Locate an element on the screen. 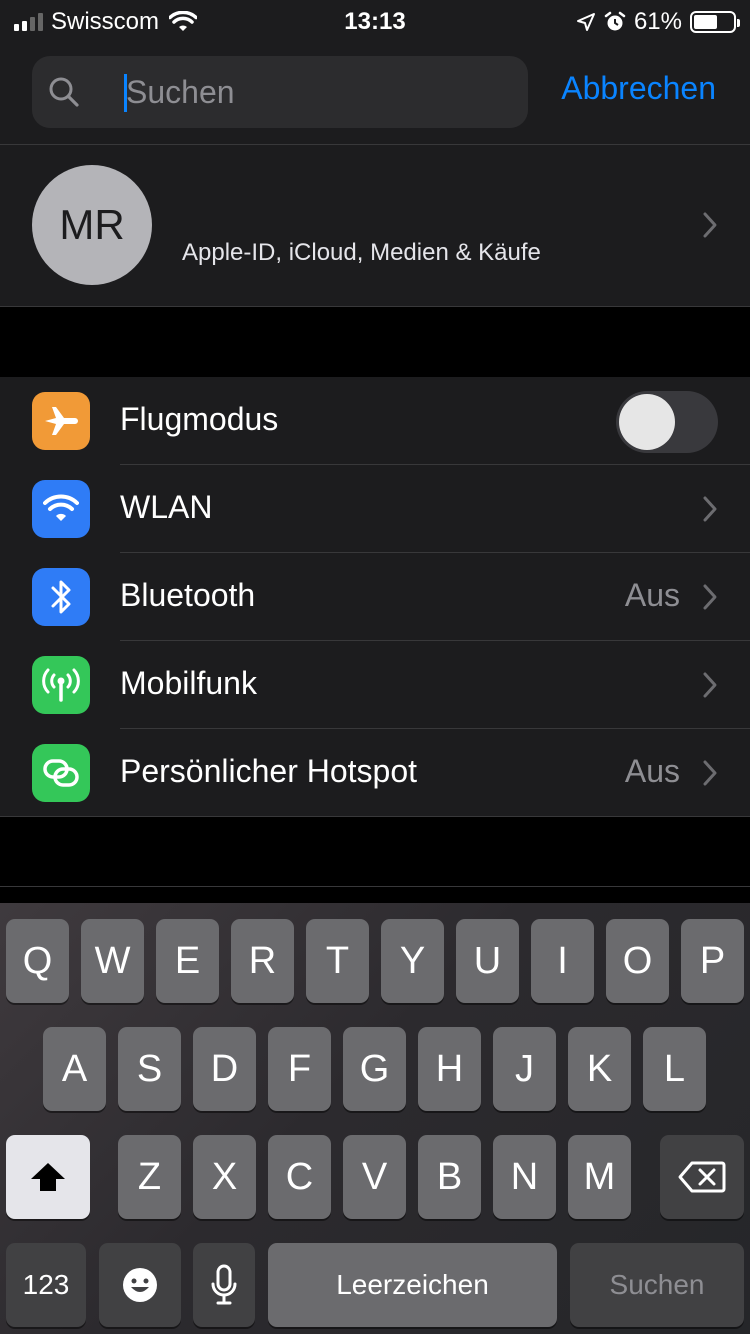 Image resolution: width=750 pixels, height=1334 pixels. key-j: J is located at coordinates (524, 1069).